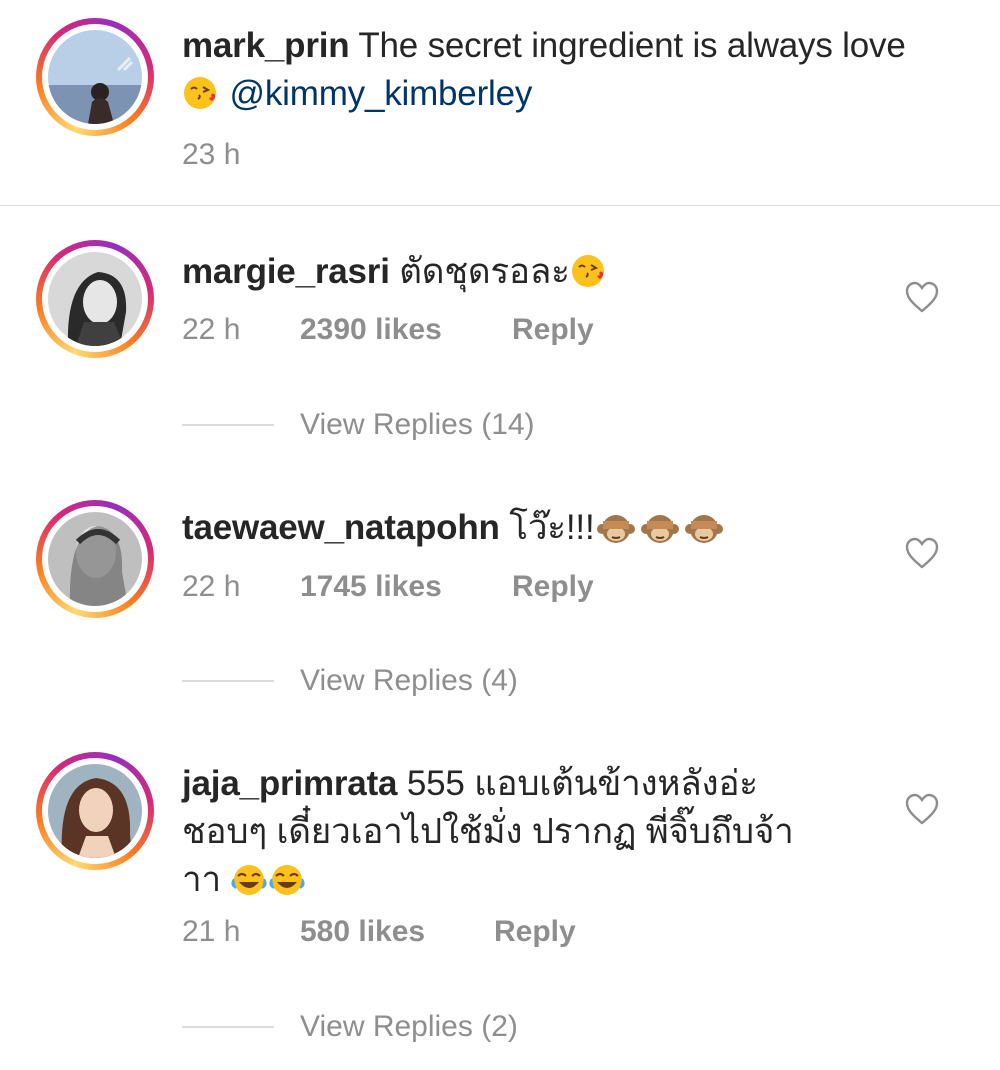 This screenshot has height=1070, width=1000. I want to click on caption-avatar, so click(95, 77).